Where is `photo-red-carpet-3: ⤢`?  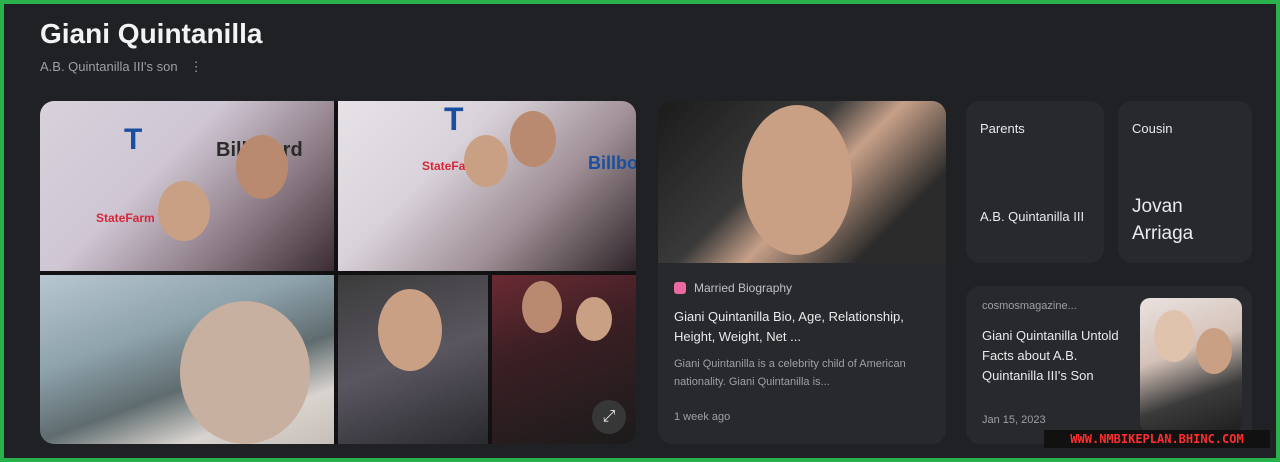
photo-red-carpet-3: ⤢ is located at coordinates (564, 359).